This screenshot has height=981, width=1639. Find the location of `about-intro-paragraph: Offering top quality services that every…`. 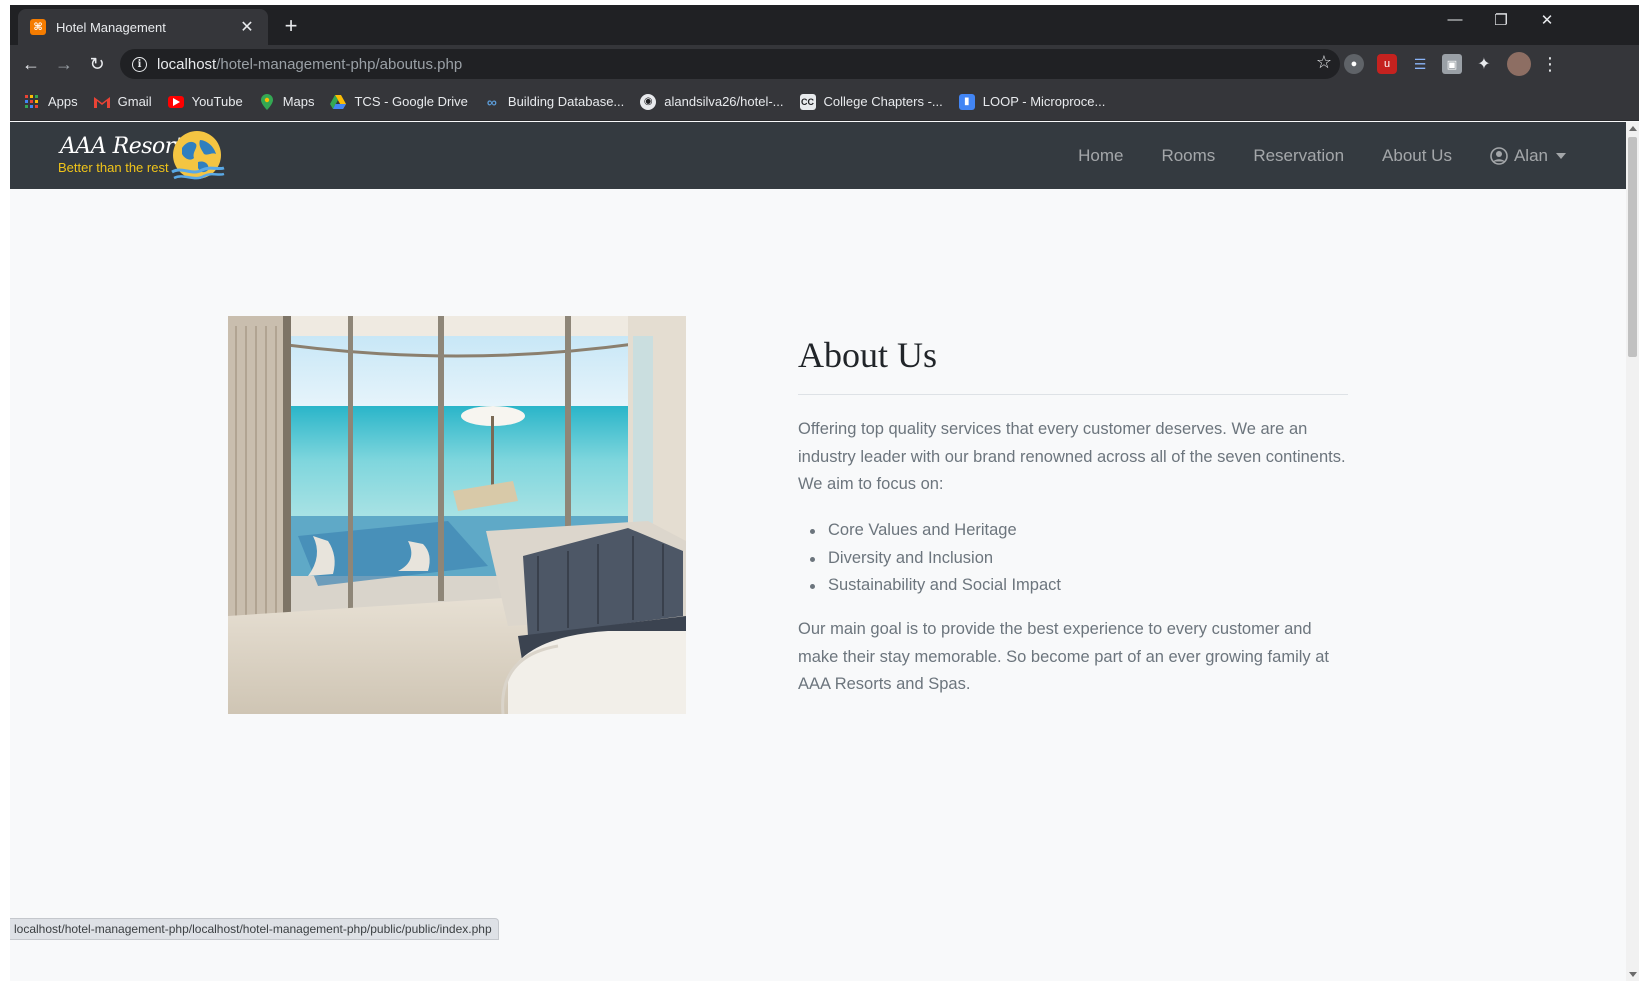

about-intro-paragraph: Offering top quality services that every… is located at coordinates (1072, 456).